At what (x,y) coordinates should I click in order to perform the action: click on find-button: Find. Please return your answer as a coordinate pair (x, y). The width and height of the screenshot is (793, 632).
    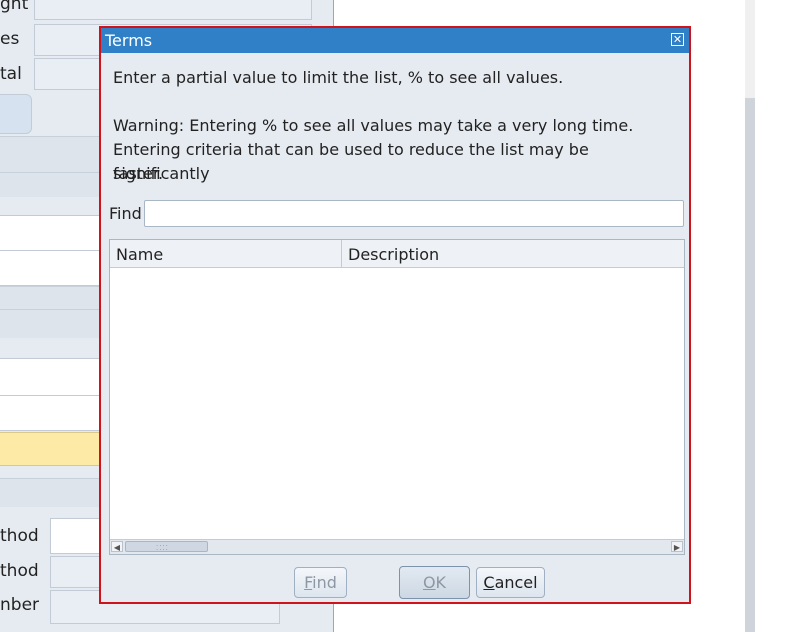
    Looking at the image, I should click on (320, 582).